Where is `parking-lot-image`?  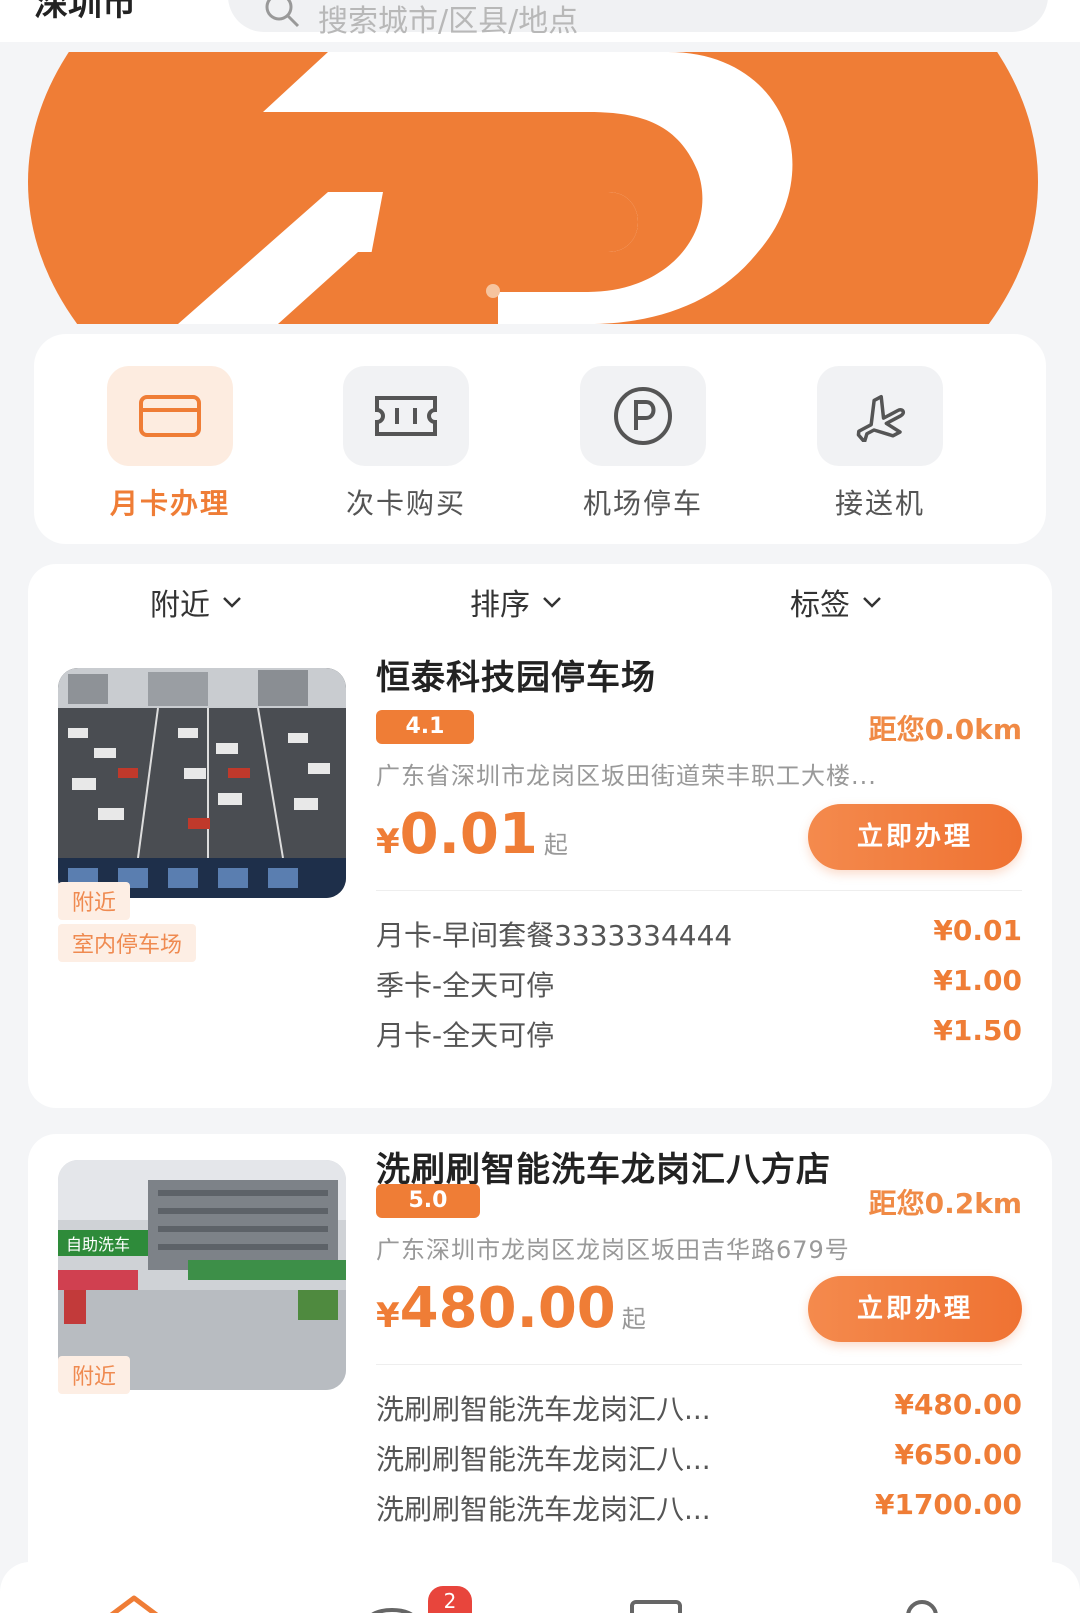
parking-lot-image is located at coordinates (202, 783).